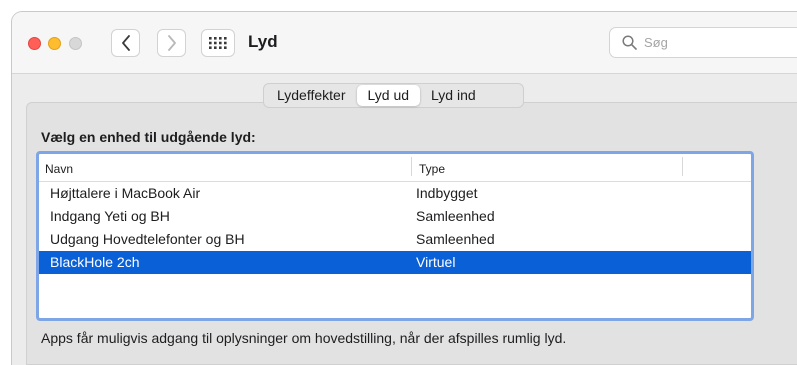  Describe the element at coordinates (147, 239) in the screenshot. I see `device-name: Udgang Hovedtelefonter og BH` at that location.